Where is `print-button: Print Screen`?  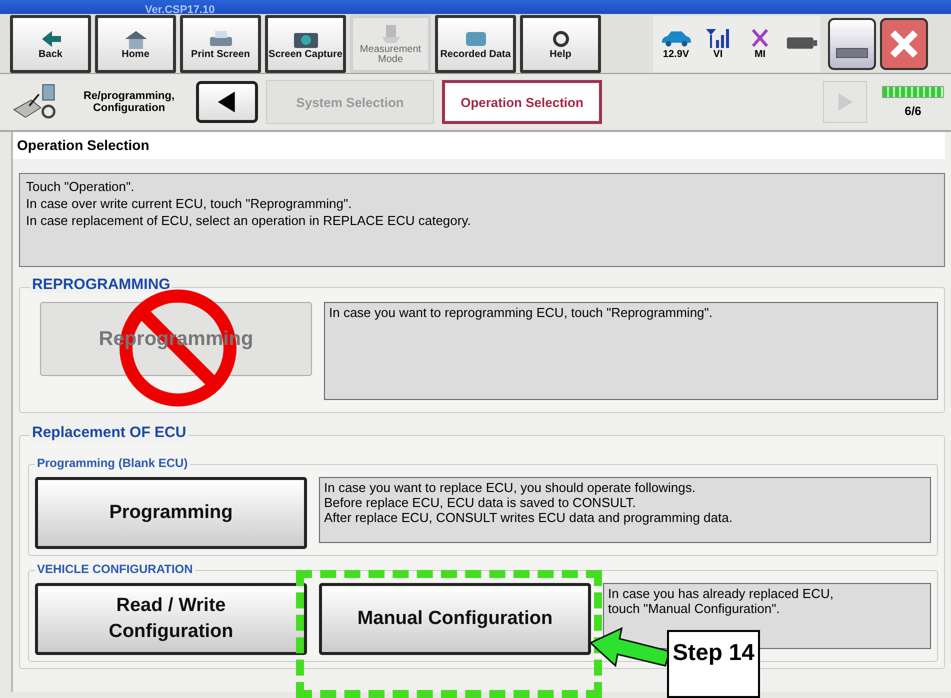
print-button: Print Screen is located at coordinates (220, 43).